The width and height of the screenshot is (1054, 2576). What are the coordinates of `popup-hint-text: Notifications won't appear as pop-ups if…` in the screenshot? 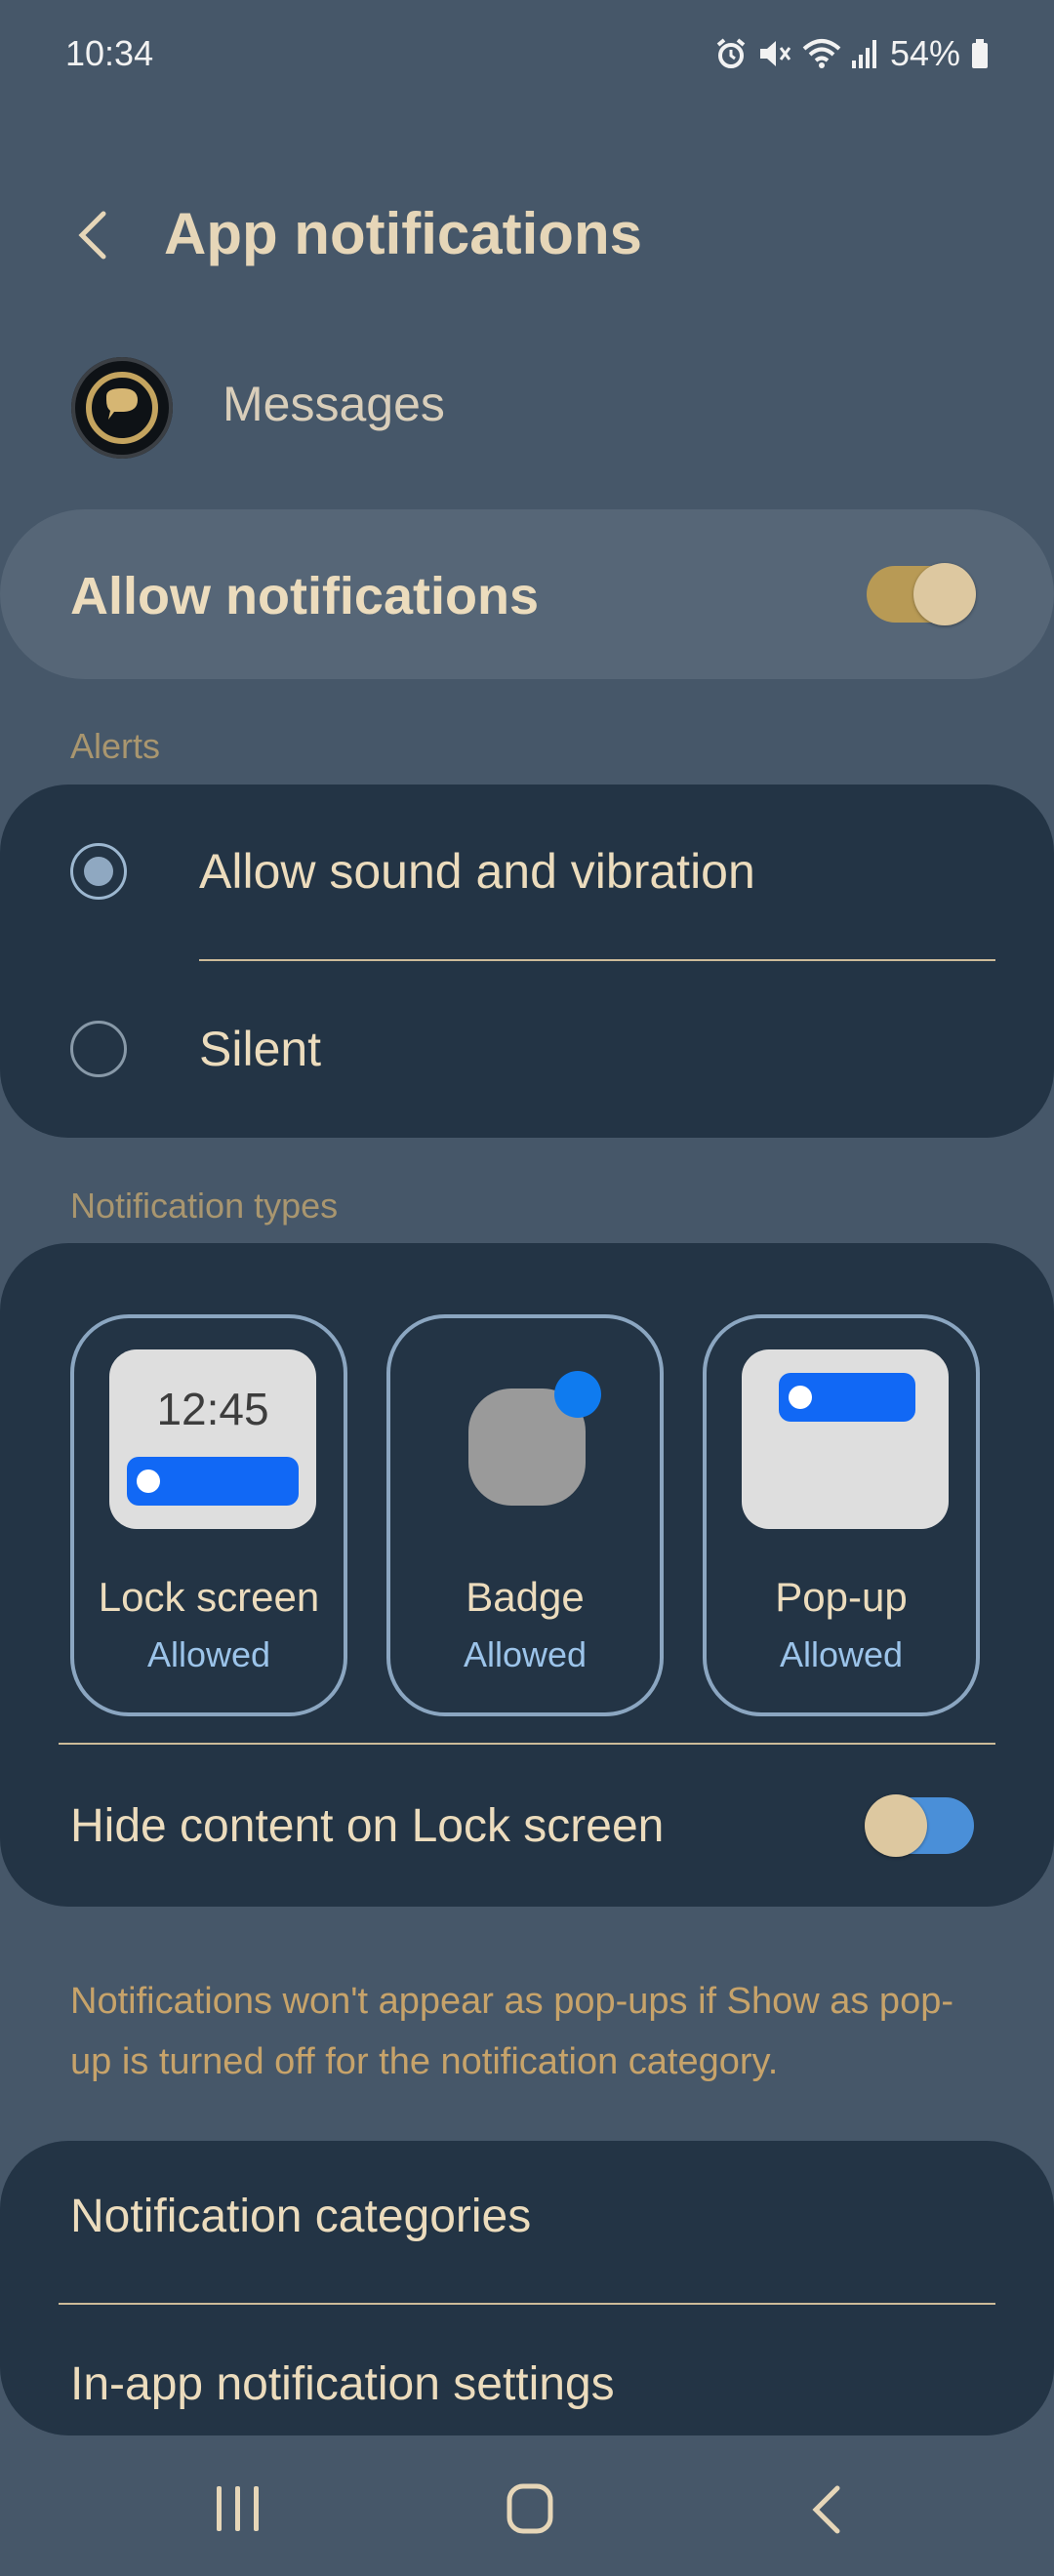 It's located at (512, 2031).